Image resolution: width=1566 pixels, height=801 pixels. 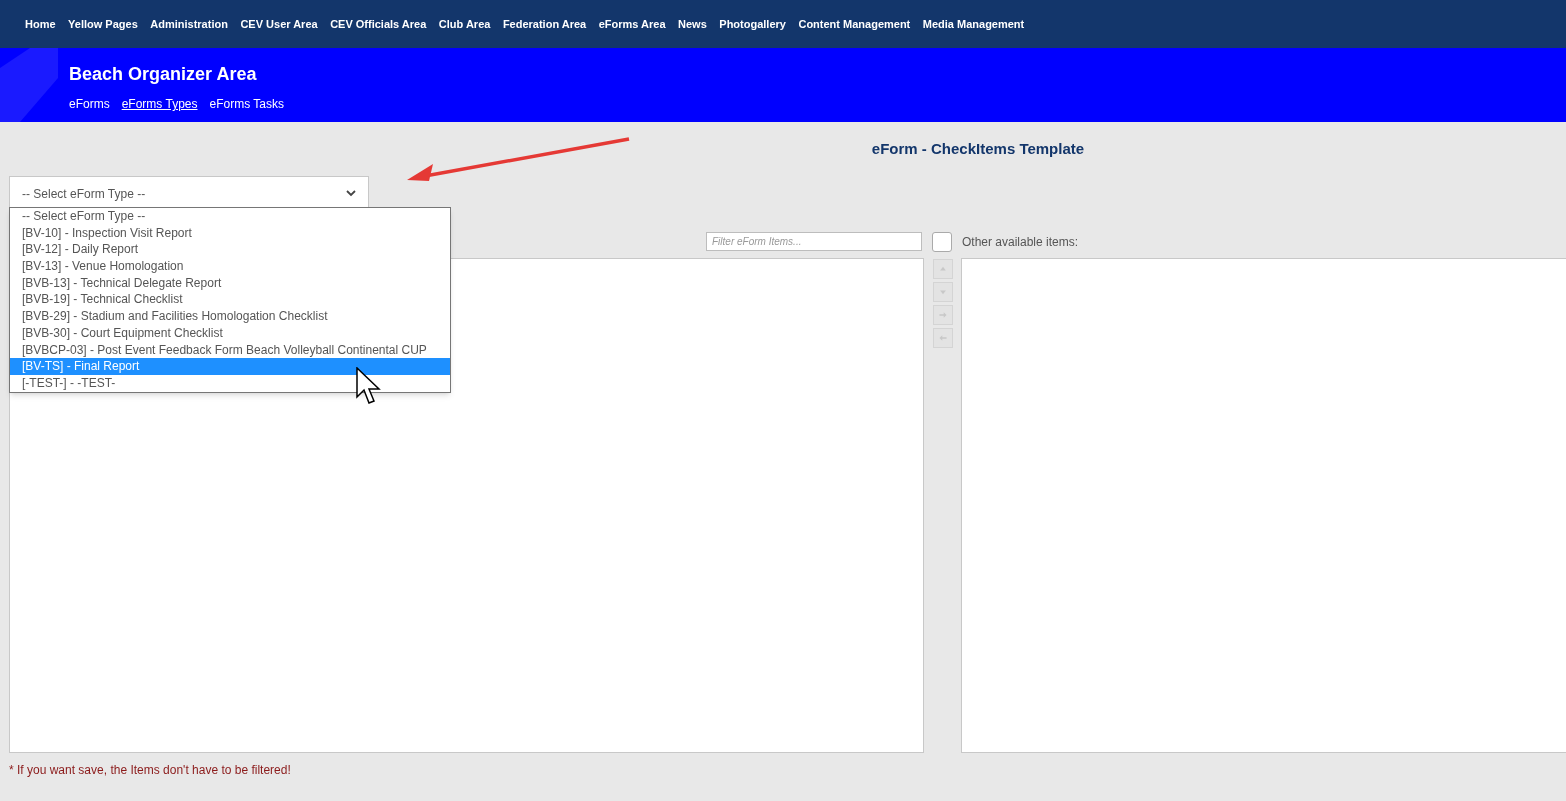 I want to click on select-all-checkbox, so click(x=942, y=241).